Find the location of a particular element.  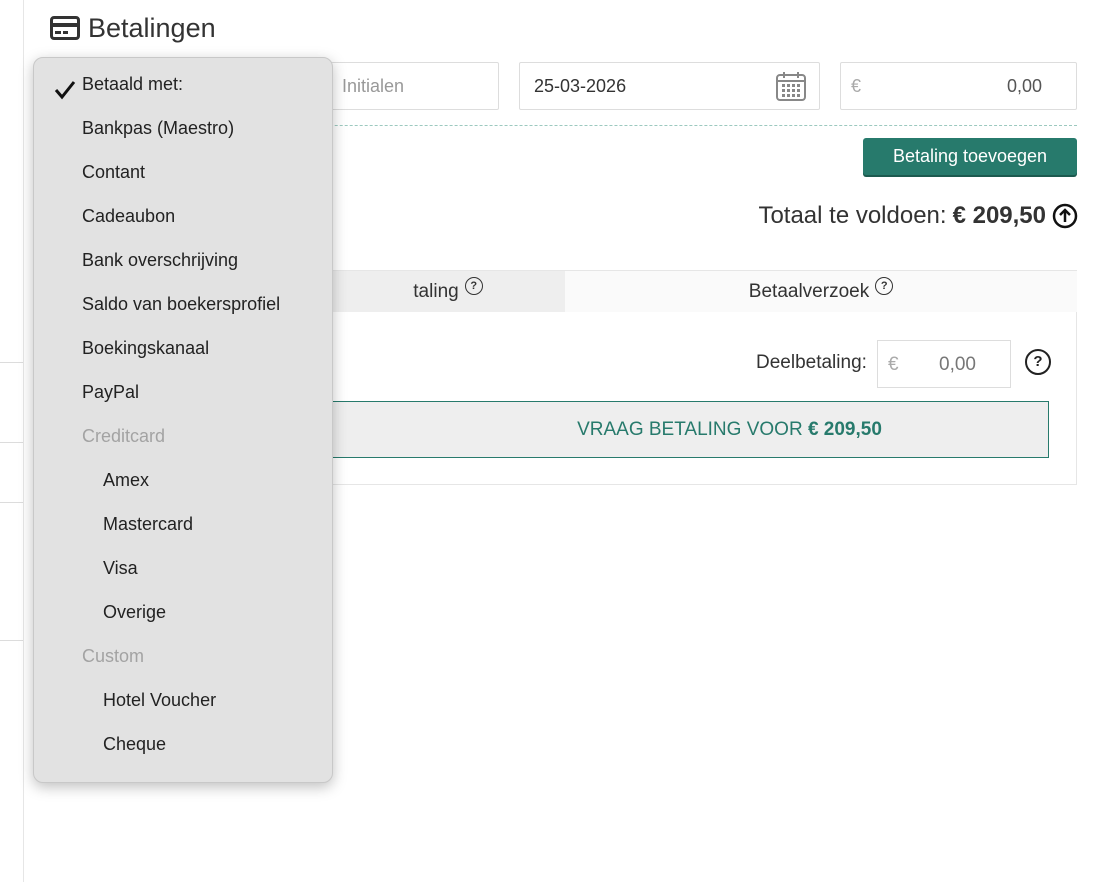

total-amount: € 209,50 is located at coordinates (999, 215).